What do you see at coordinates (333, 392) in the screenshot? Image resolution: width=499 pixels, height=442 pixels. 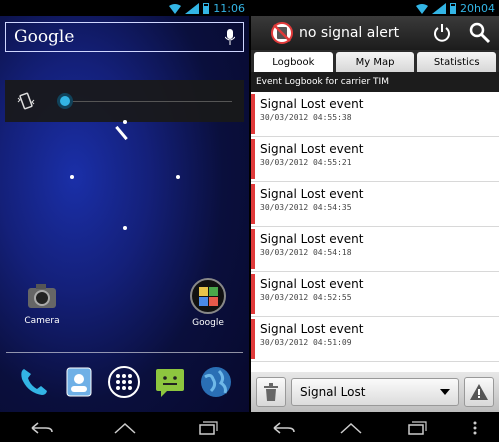 I see `filter-value: Signal Lost` at bounding box center [333, 392].